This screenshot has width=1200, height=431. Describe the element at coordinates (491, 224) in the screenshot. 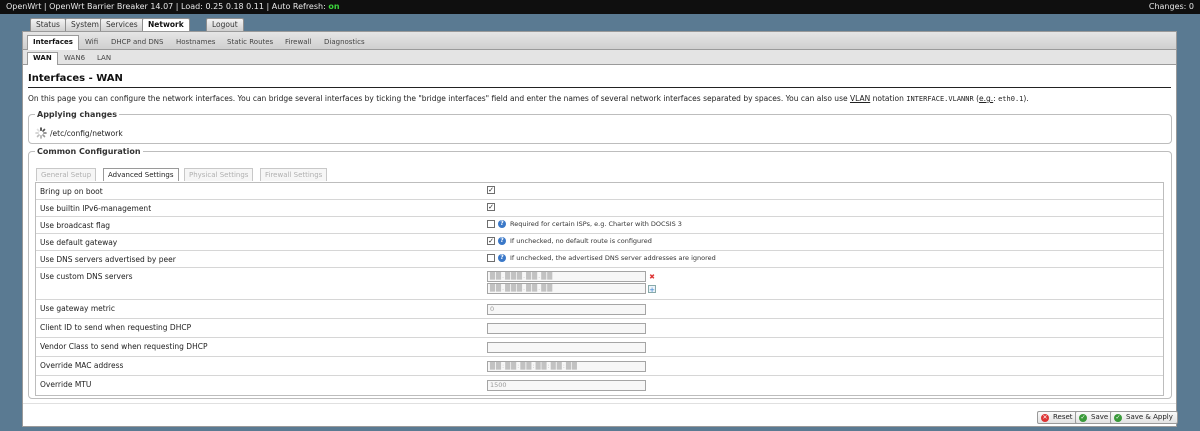

I see `broadcast-checkbox` at that location.